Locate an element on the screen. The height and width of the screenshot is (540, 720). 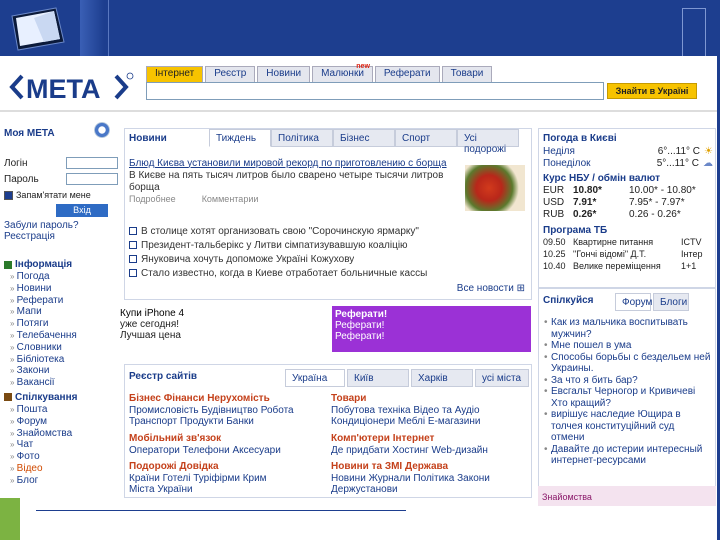
forum-item: Как из мальчика воспитывать мужчин? is located at coordinates (628, 328).